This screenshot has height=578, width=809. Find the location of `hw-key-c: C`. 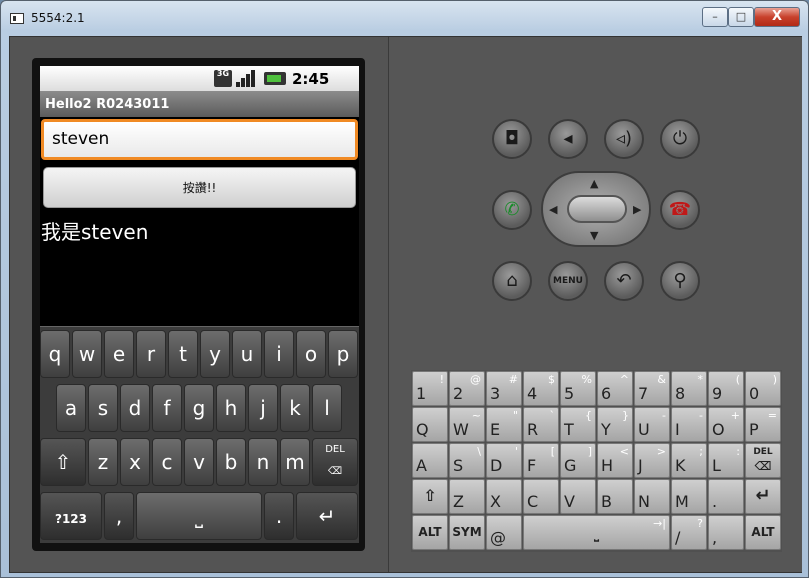

hw-key-c: C is located at coordinates (541, 496).